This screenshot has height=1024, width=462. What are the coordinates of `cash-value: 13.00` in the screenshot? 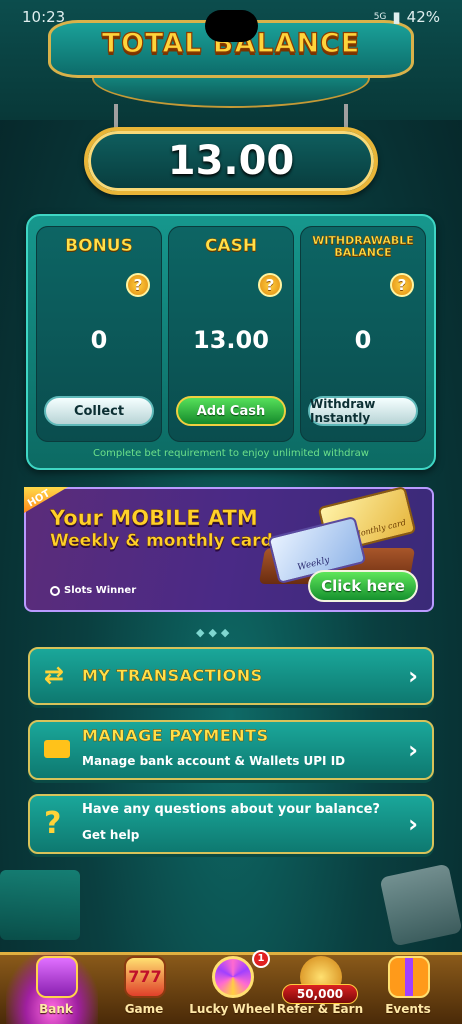 It's located at (231, 340).